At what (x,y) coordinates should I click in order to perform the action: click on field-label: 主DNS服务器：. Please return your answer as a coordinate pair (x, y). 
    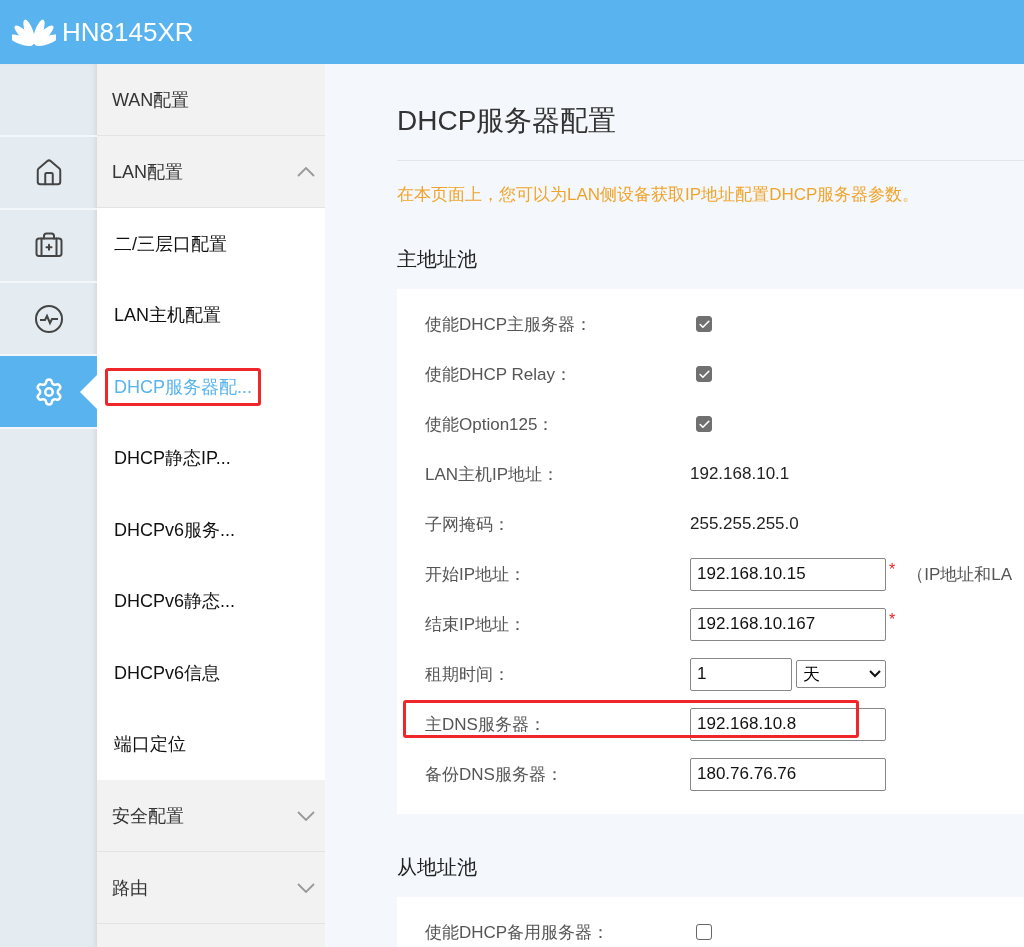
    Looking at the image, I should click on (486, 724).